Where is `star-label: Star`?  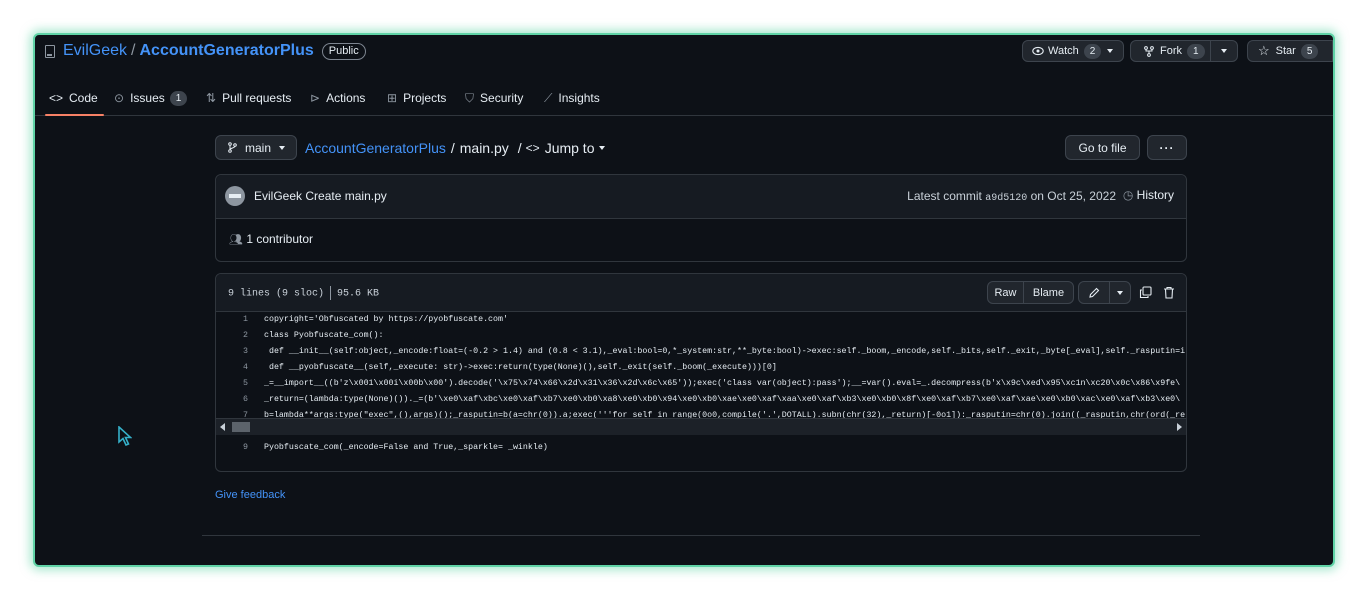 star-label: Star is located at coordinates (1285, 51).